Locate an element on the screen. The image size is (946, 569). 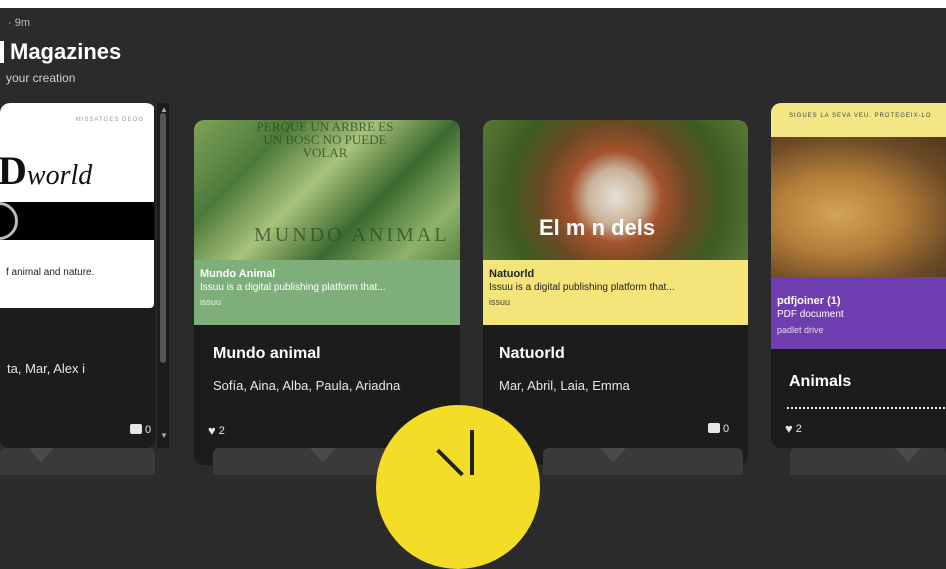
post-title: Natuorld is located at coordinates (532, 353).